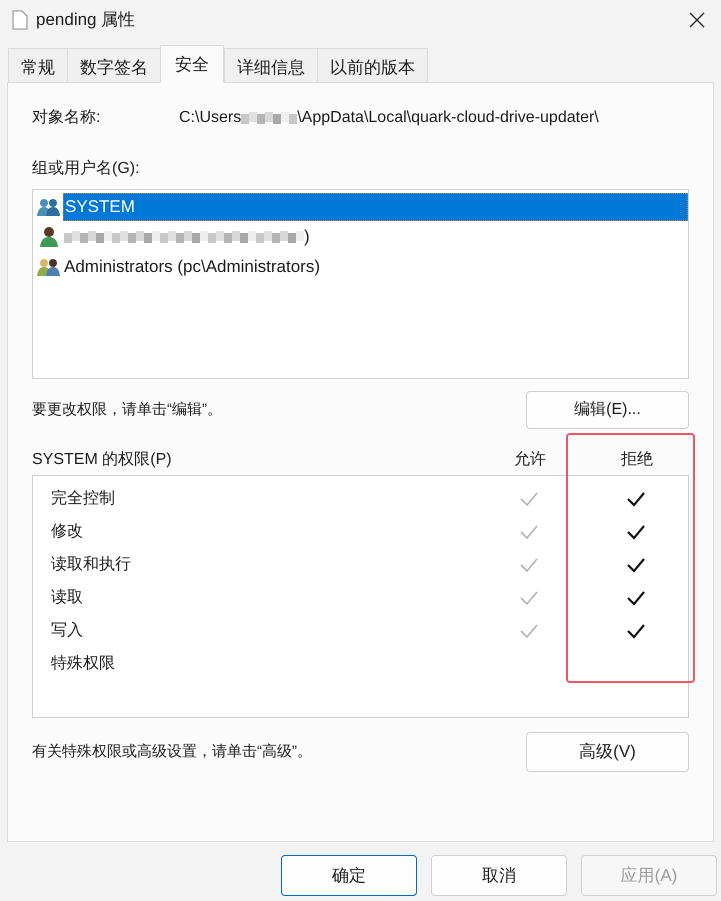  What do you see at coordinates (530, 460) in the screenshot?
I see `column-header: 允许` at bounding box center [530, 460].